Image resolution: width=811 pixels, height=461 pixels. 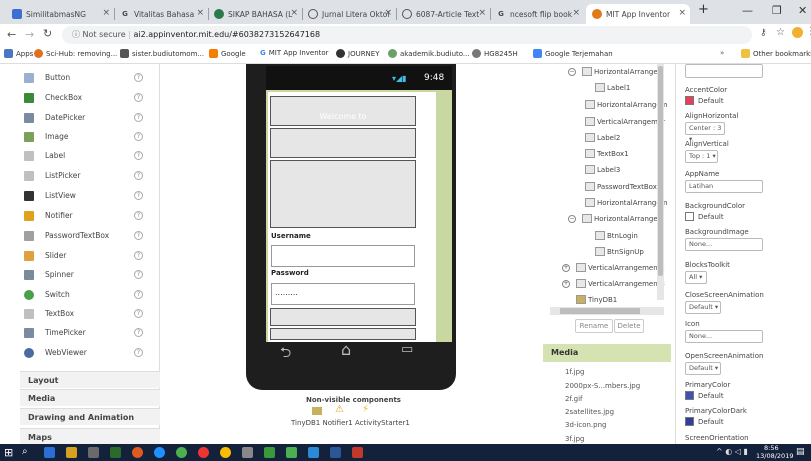 I want to click on tinydb-icon, so click(x=317, y=411).